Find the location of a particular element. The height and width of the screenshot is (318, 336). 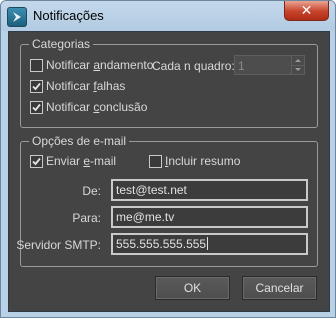

de-label: De: is located at coordinates (91, 191).